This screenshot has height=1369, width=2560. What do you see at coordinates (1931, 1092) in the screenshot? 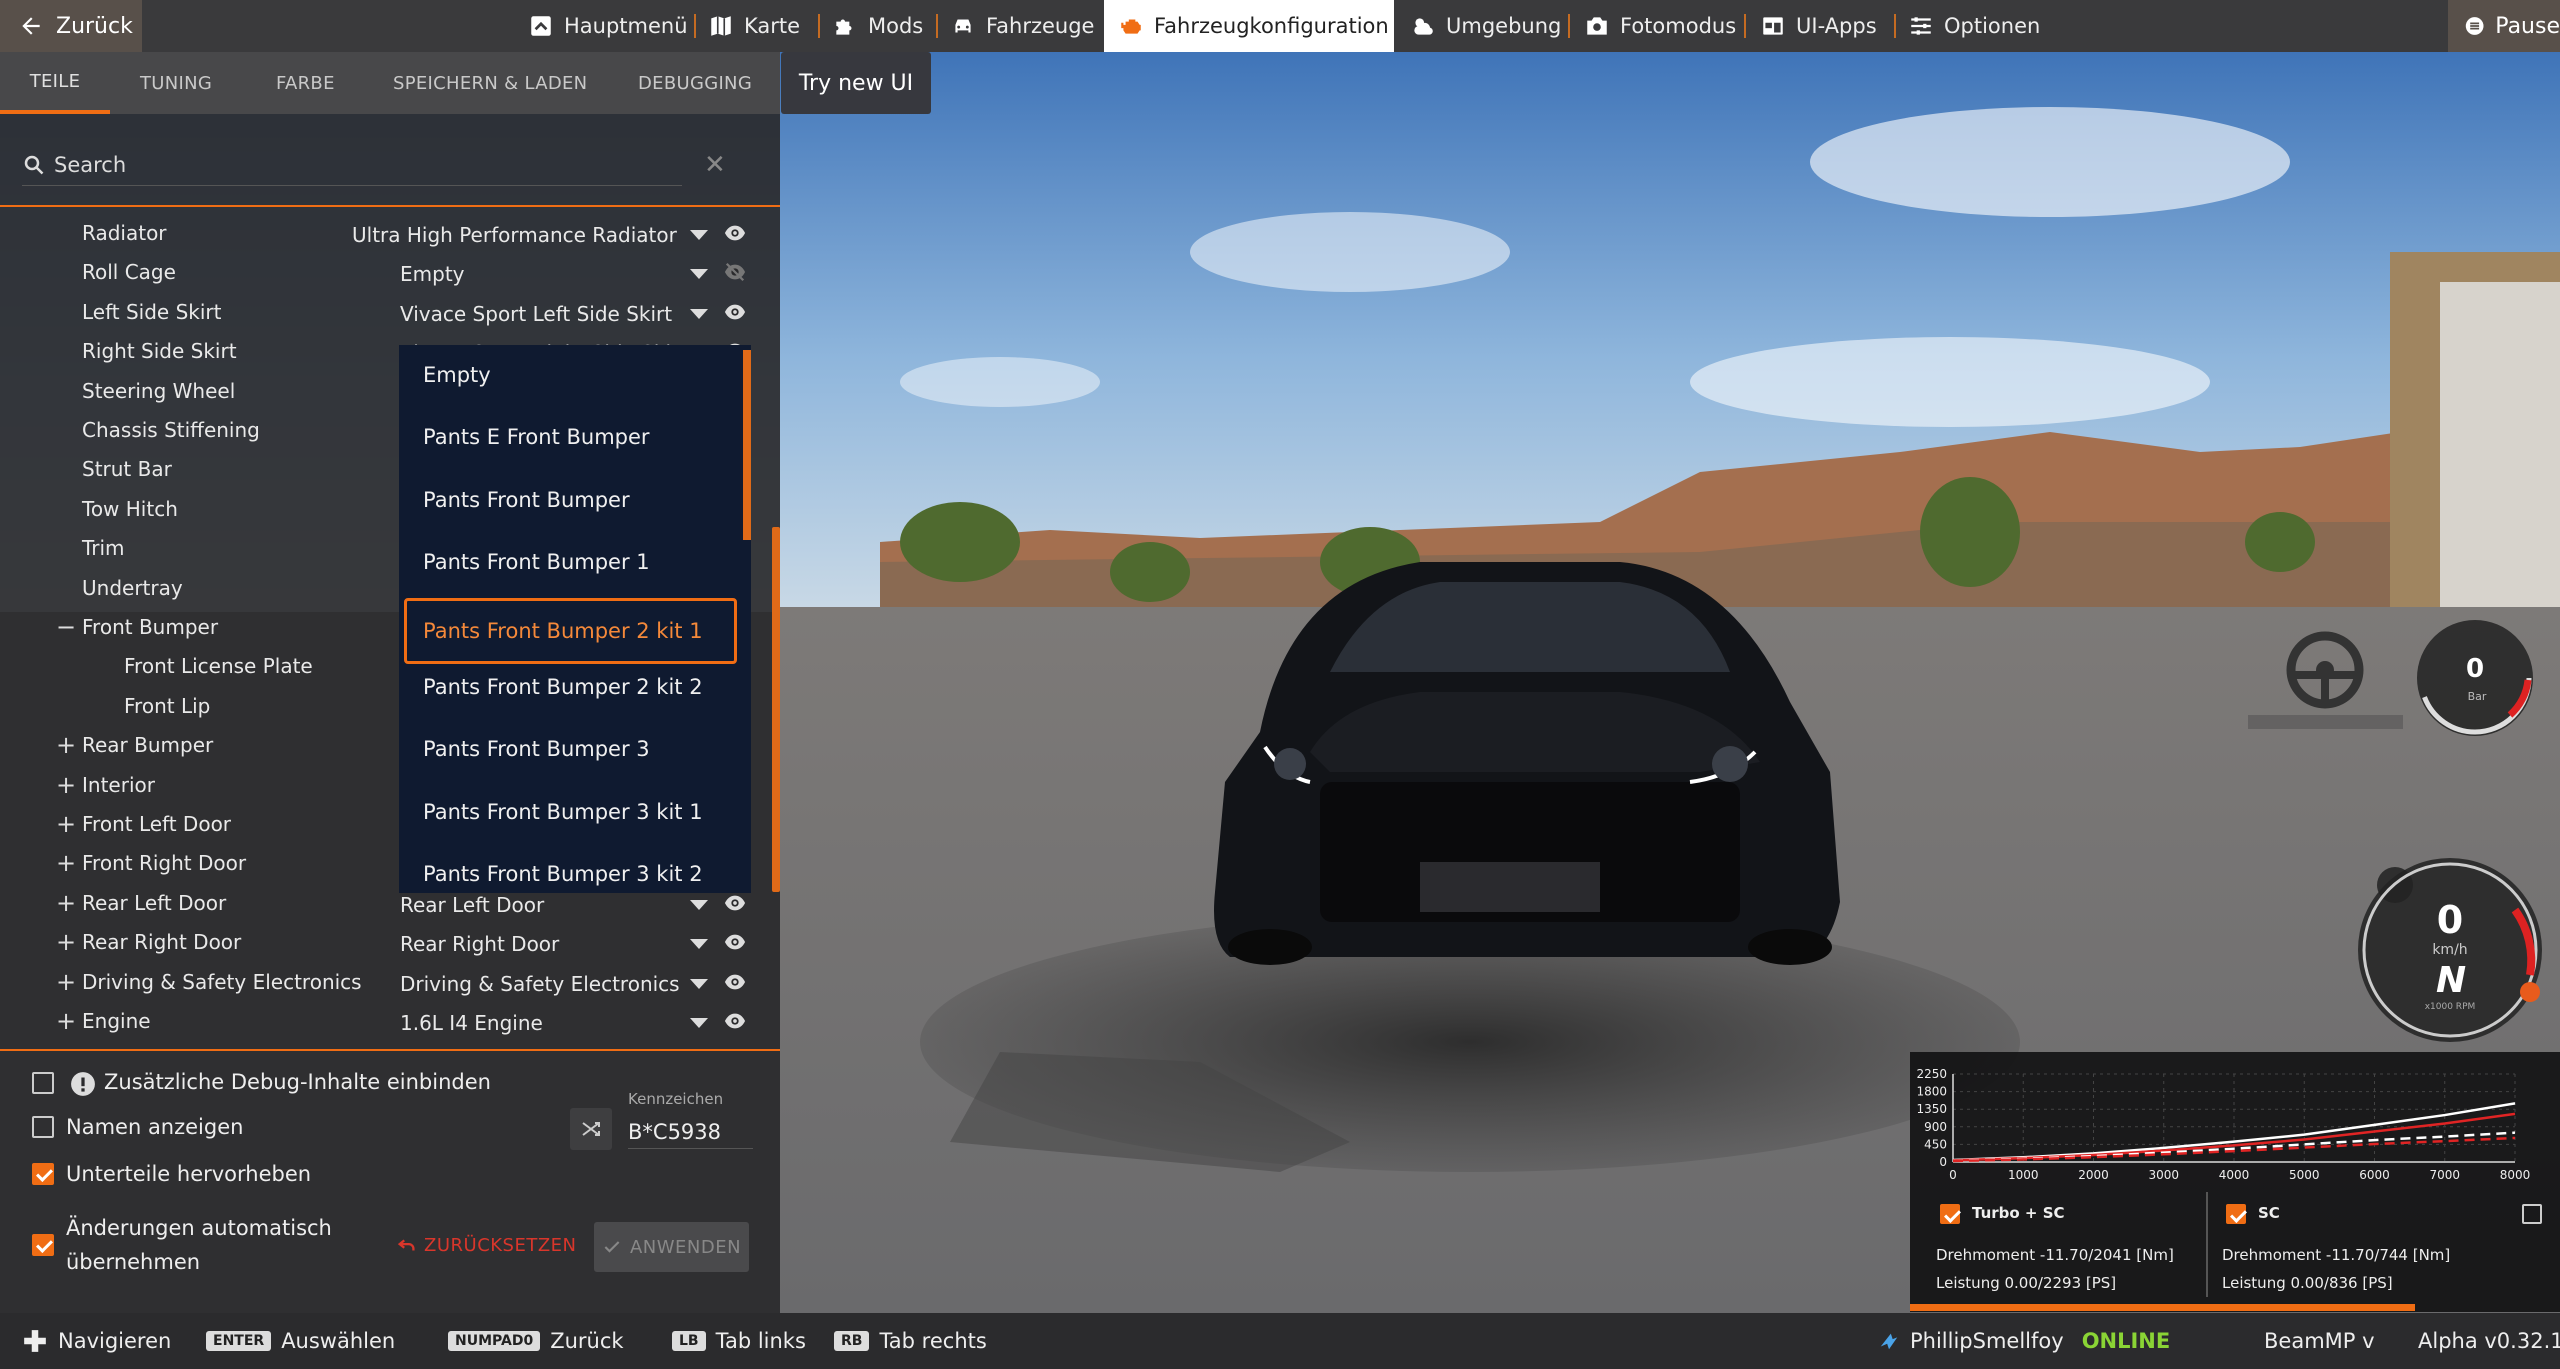
I see `y-tick-label: 1800` at bounding box center [1931, 1092].